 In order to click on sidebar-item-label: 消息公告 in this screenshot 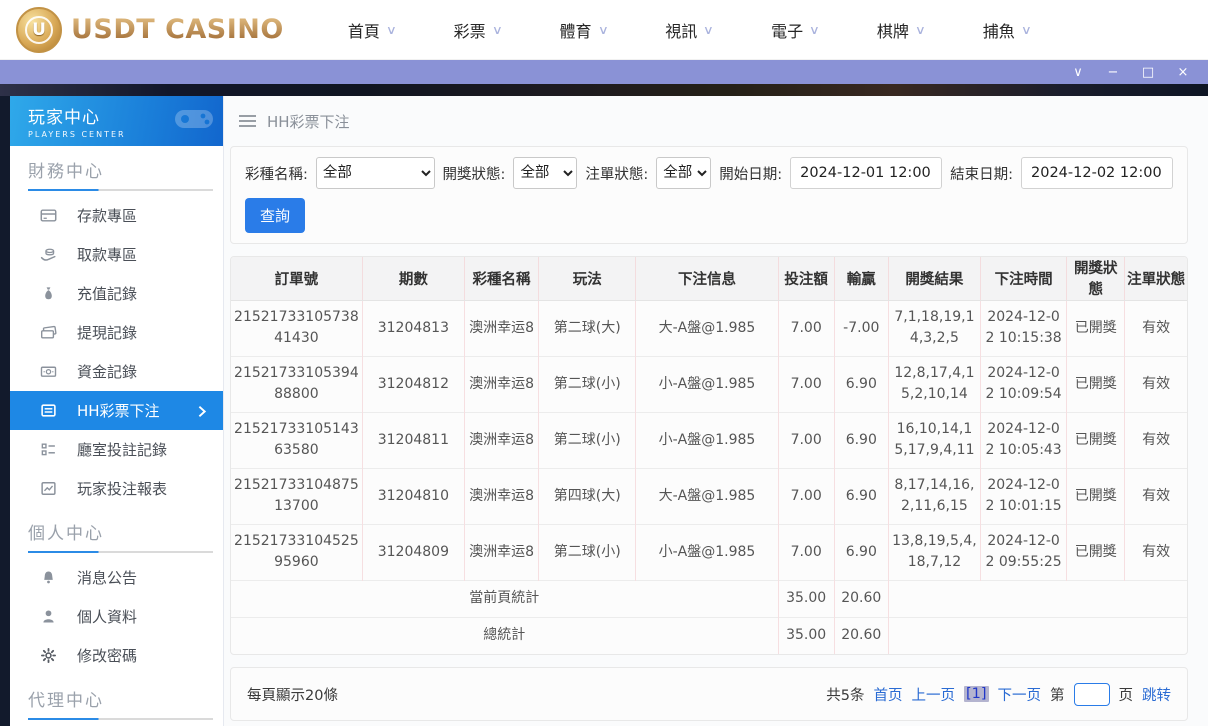, I will do `click(107, 578)`.